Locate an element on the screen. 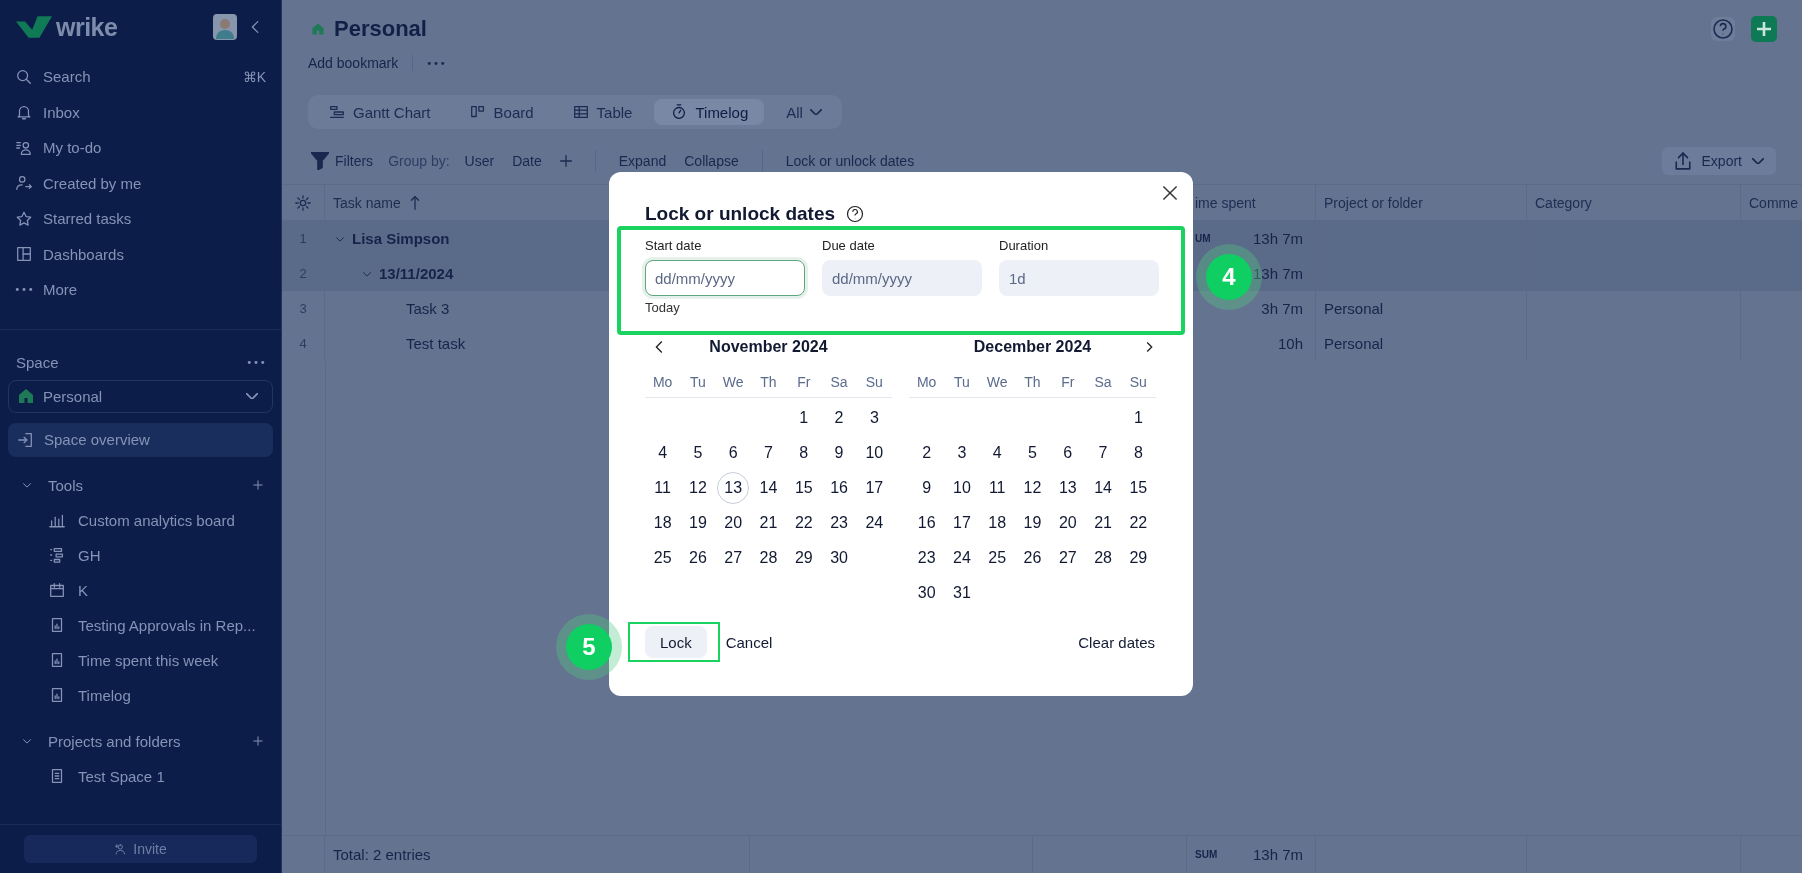 Image resolution: width=1802 pixels, height=873 pixels. view-tab: Timelog is located at coordinates (709, 112).